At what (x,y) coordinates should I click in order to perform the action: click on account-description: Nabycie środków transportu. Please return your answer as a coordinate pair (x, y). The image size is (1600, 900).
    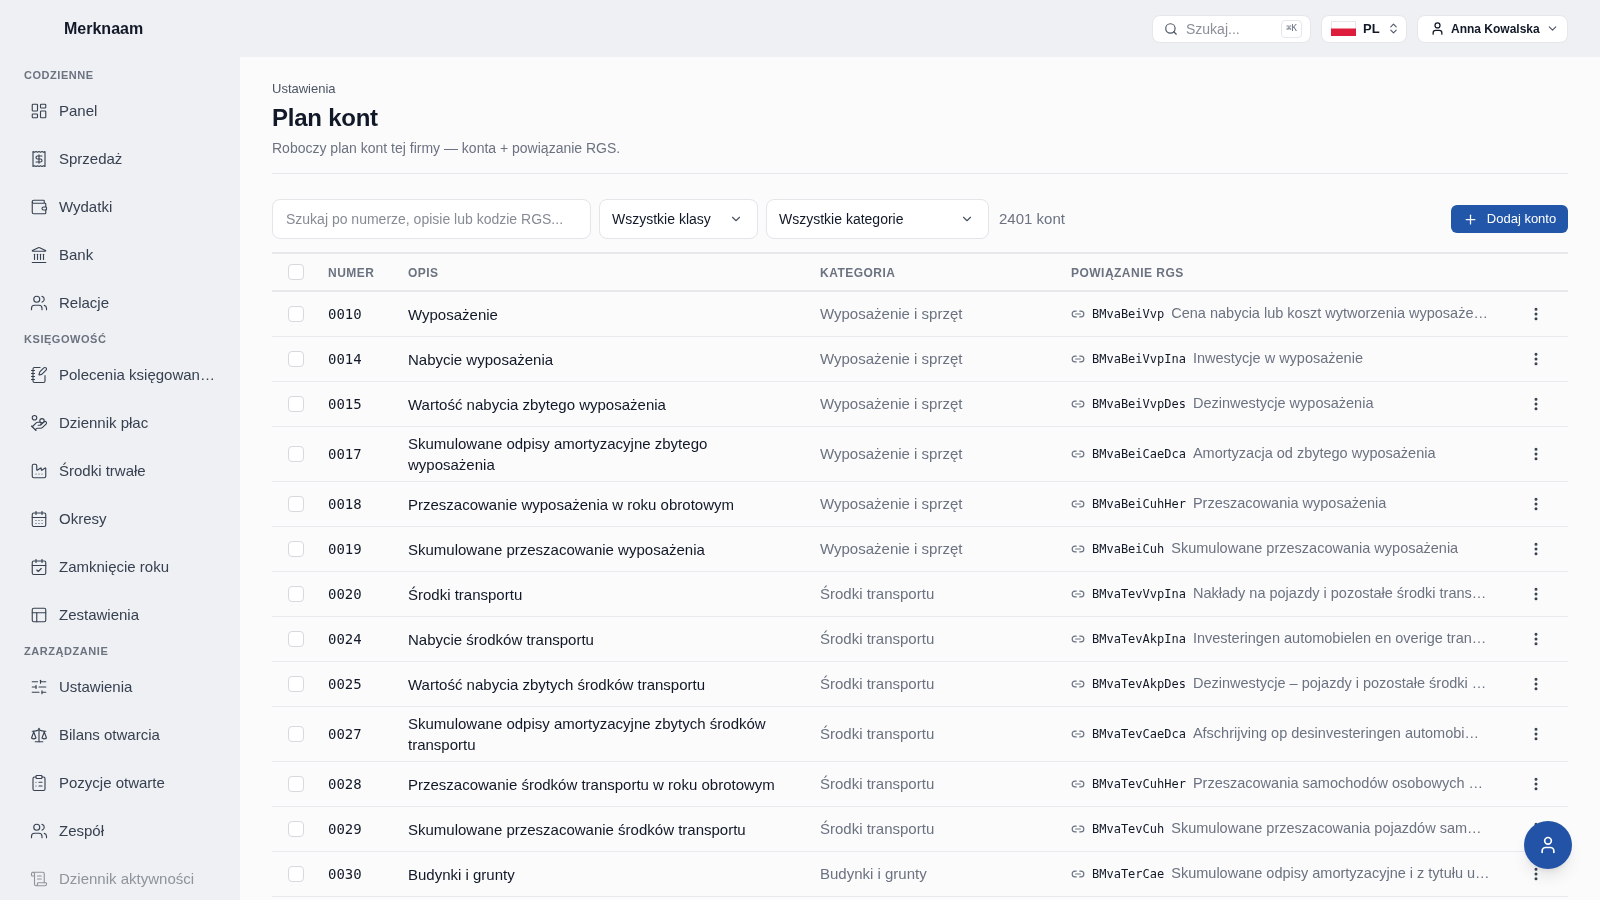
    Looking at the image, I should click on (501, 639).